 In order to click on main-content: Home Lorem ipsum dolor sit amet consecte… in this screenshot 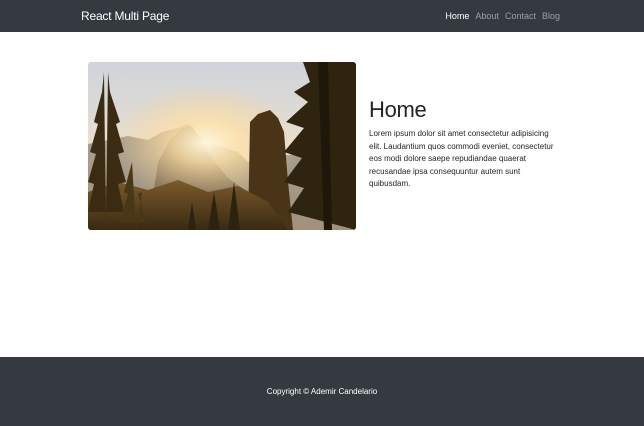, I will do `click(461, 144)`.